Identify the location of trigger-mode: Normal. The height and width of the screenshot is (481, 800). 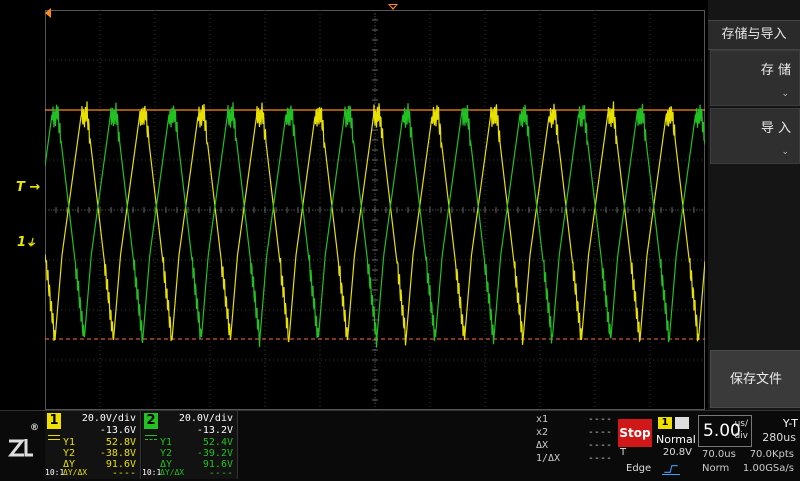
(676, 439).